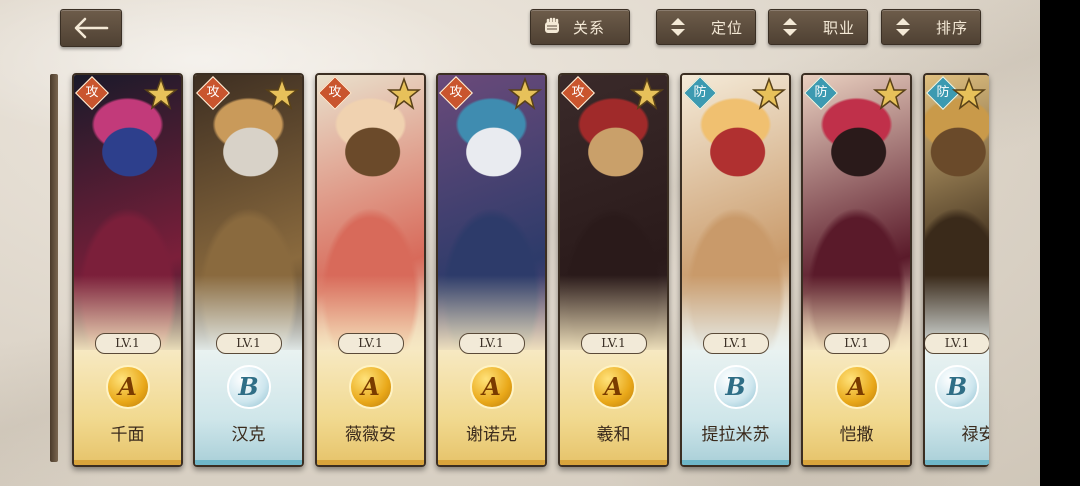 The height and width of the screenshot is (486, 1080). Describe the element at coordinates (54, 268) in the screenshot. I see `previous-card-edge` at that location.